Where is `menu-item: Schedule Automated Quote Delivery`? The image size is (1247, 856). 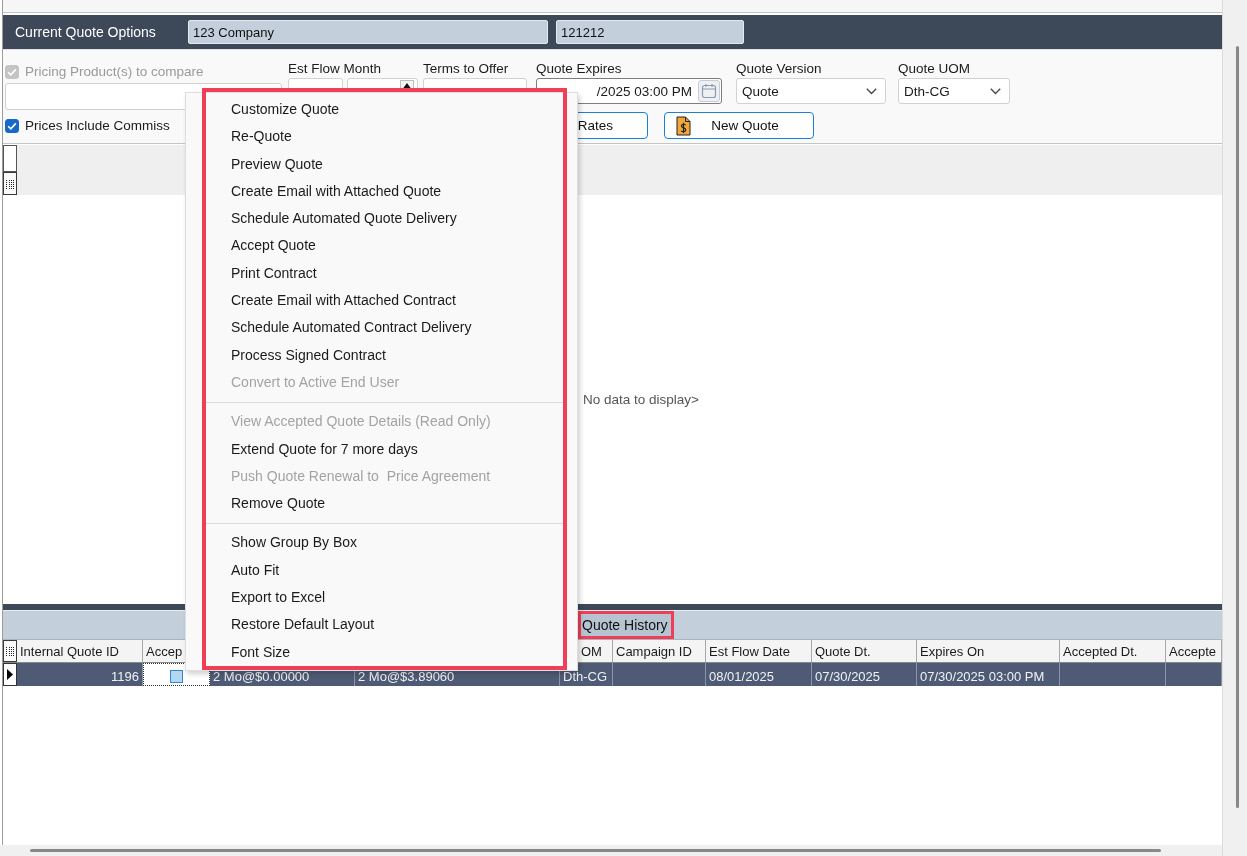
menu-item: Schedule Automated Quote Delivery is located at coordinates (384, 219).